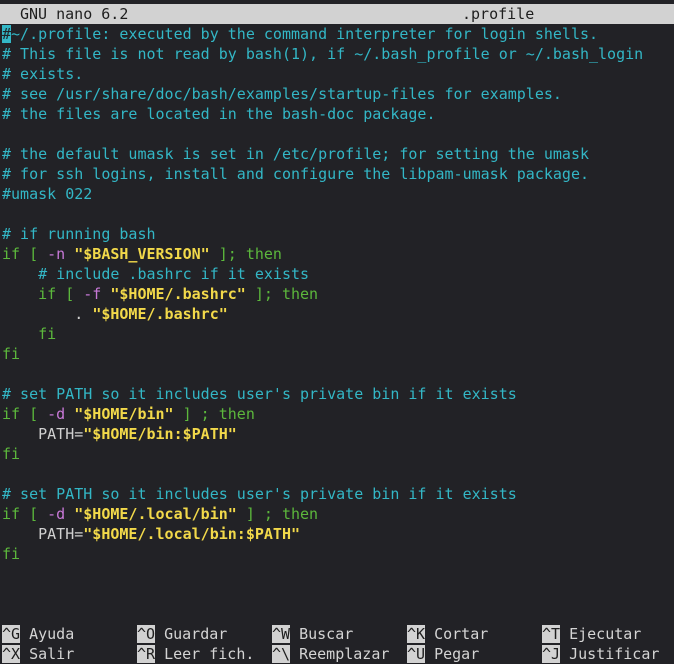 This screenshot has height=664, width=674. Describe the element at coordinates (281, 654) in the screenshot. I see `shortcut-key: ^\` at that location.